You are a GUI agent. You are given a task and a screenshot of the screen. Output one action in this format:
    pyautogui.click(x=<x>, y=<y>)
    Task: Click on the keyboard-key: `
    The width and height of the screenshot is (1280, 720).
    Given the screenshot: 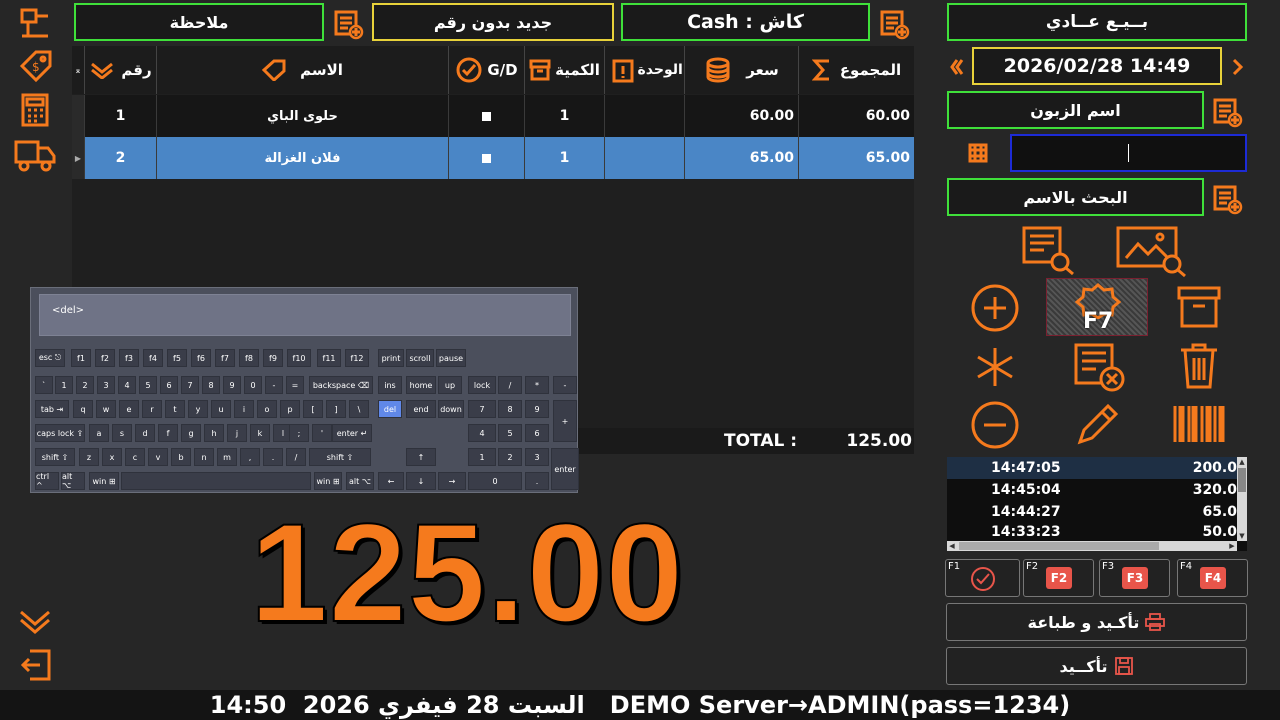 What is the action you would take?
    pyautogui.click(x=44, y=385)
    